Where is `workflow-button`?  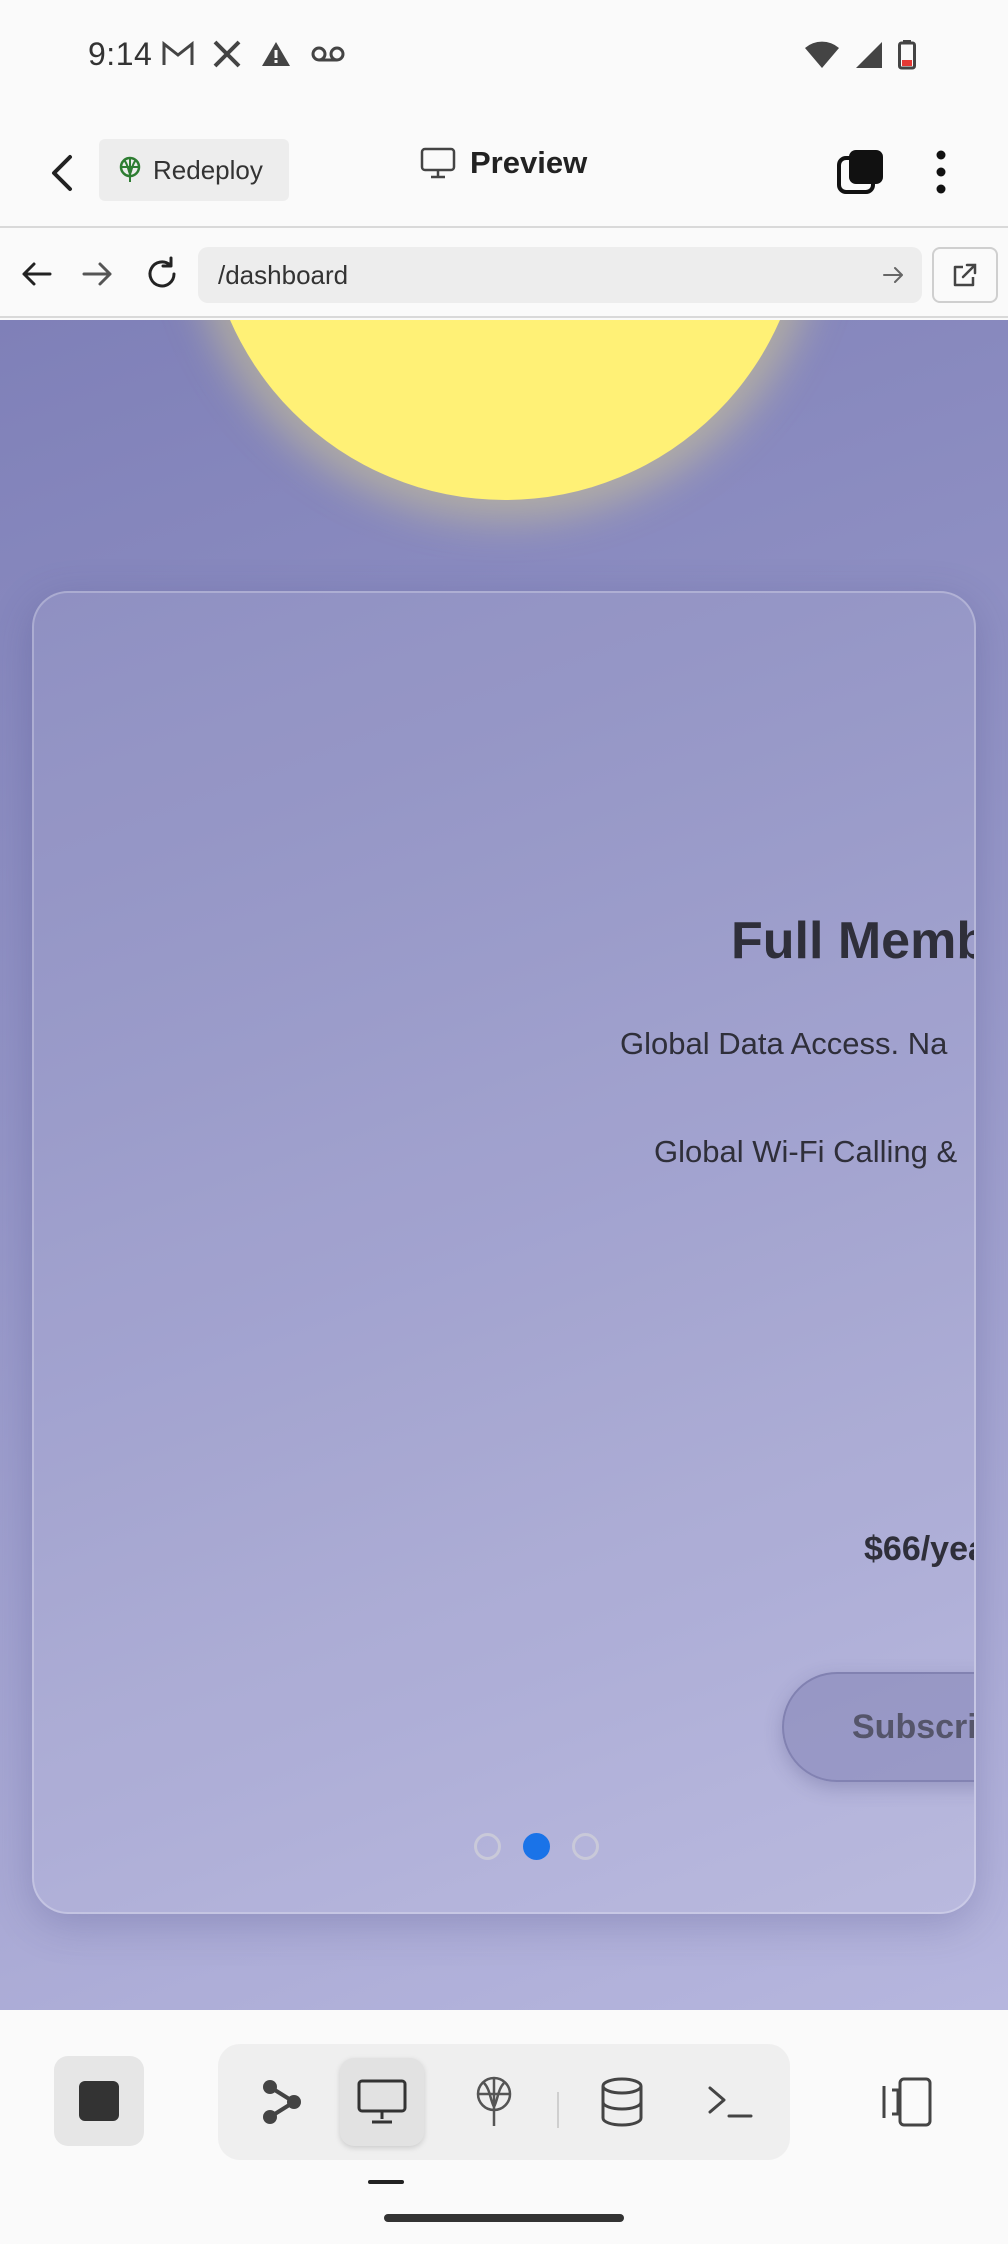
workflow-button is located at coordinates (282, 2102).